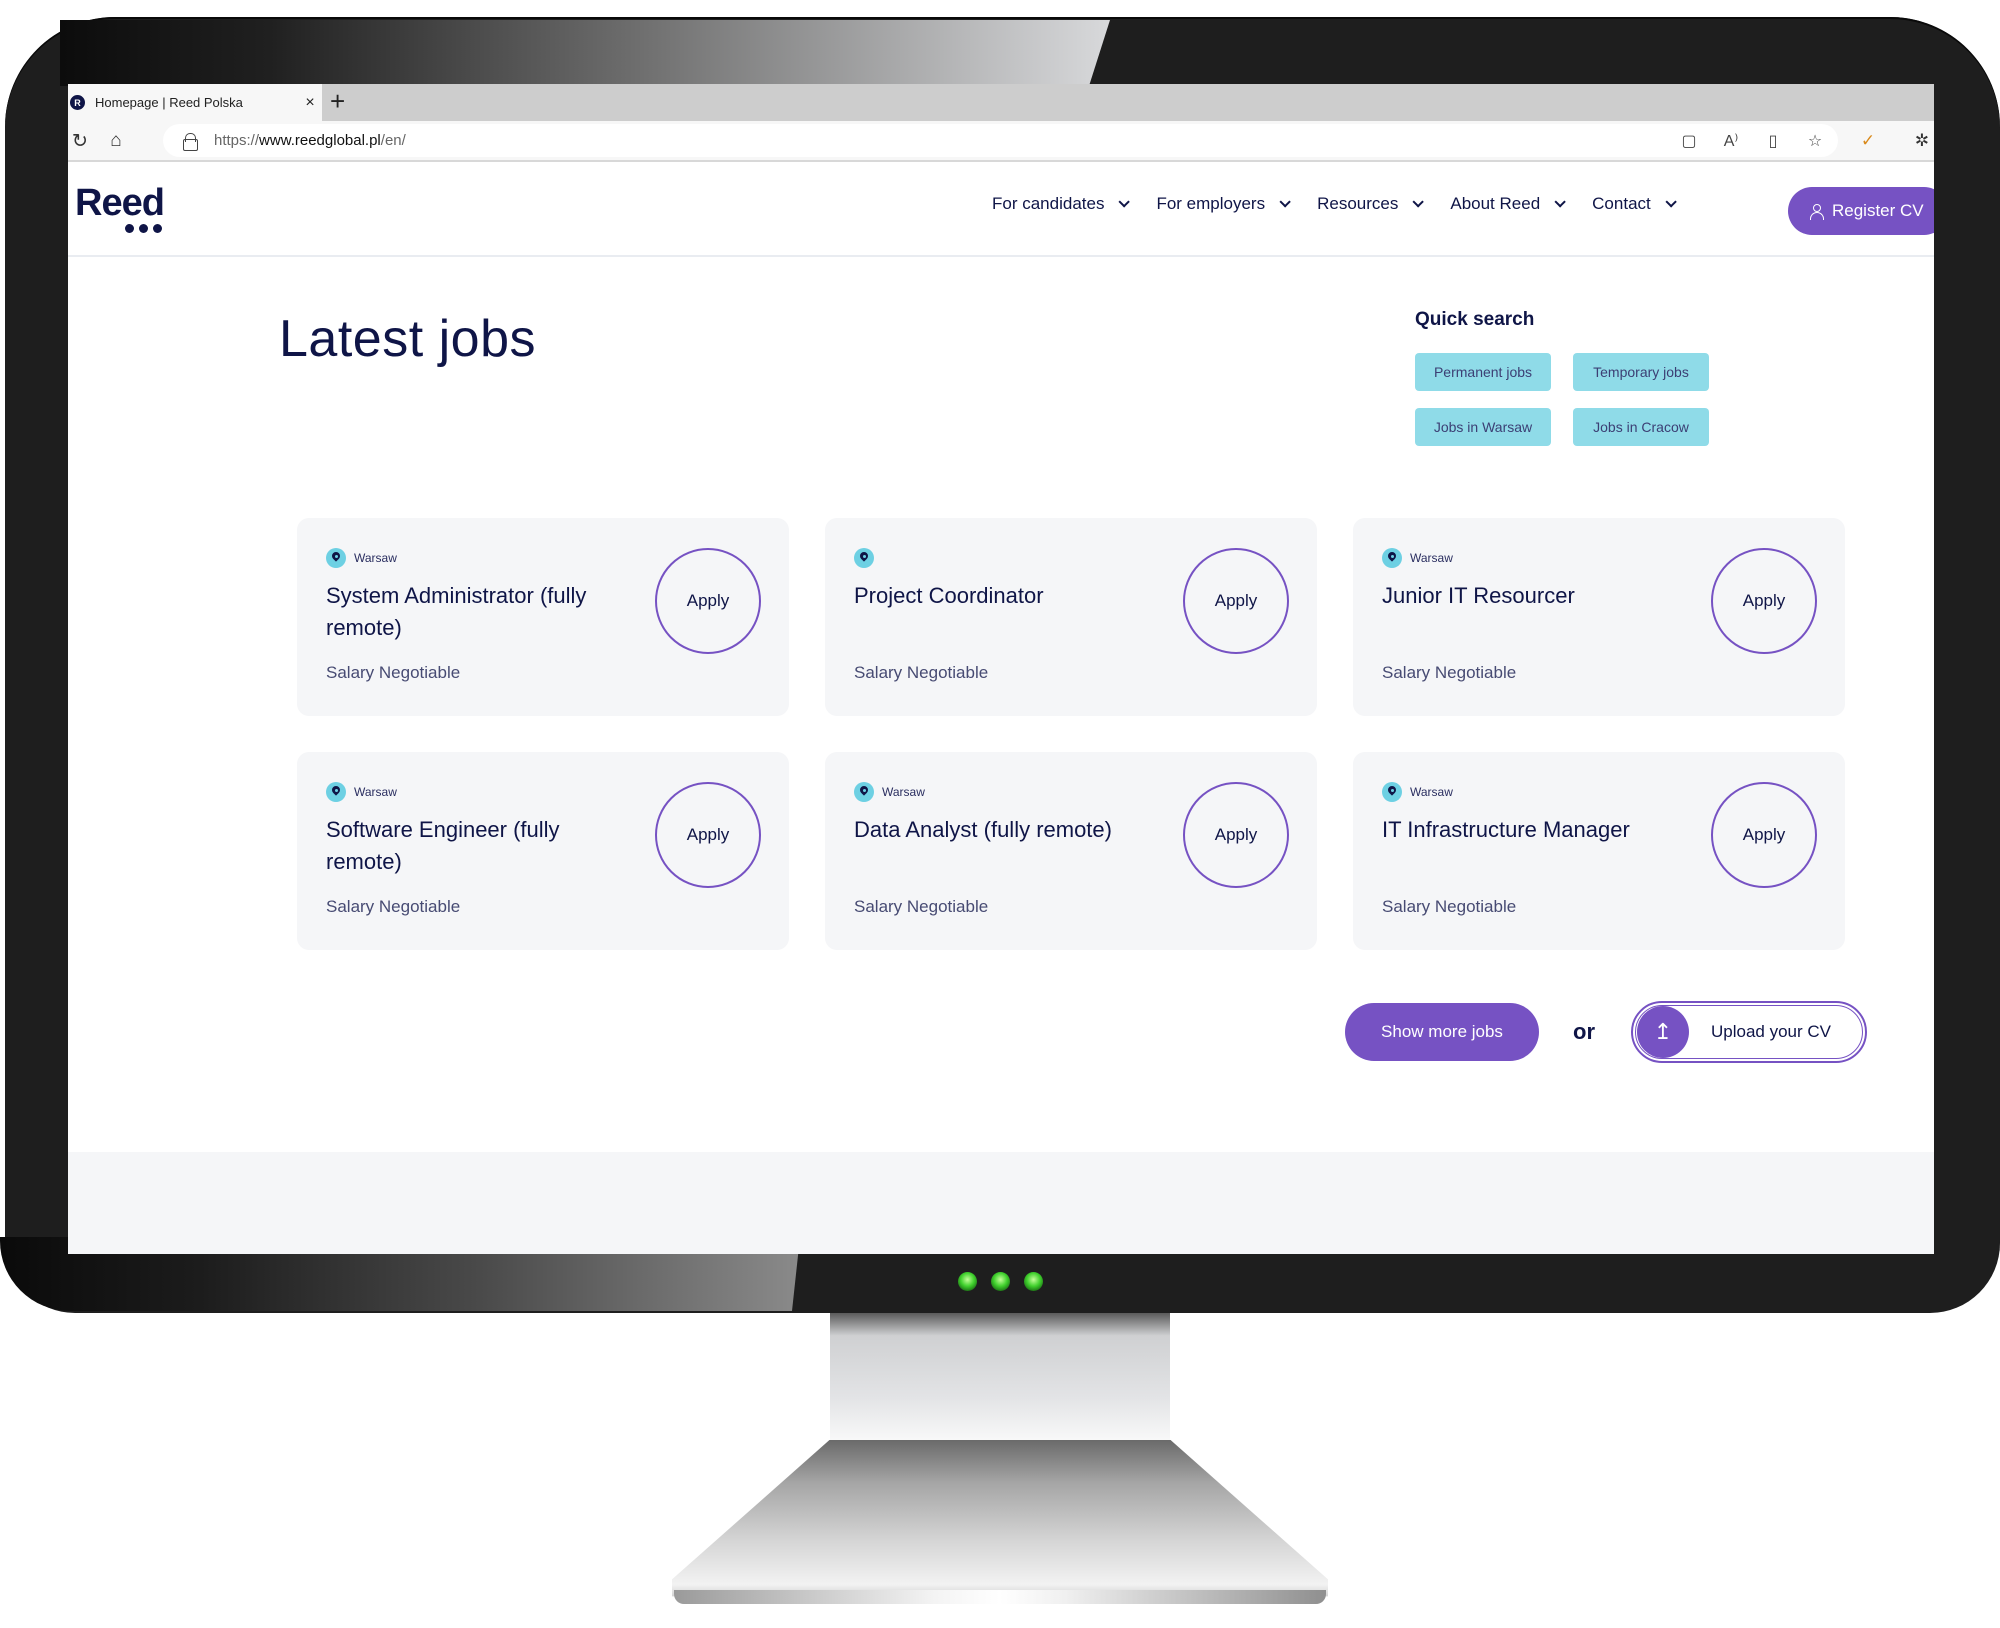 The height and width of the screenshot is (1628, 2000). Describe the element at coordinates (337, 101) in the screenshot. I see `new-tab-icon: +` at that location.